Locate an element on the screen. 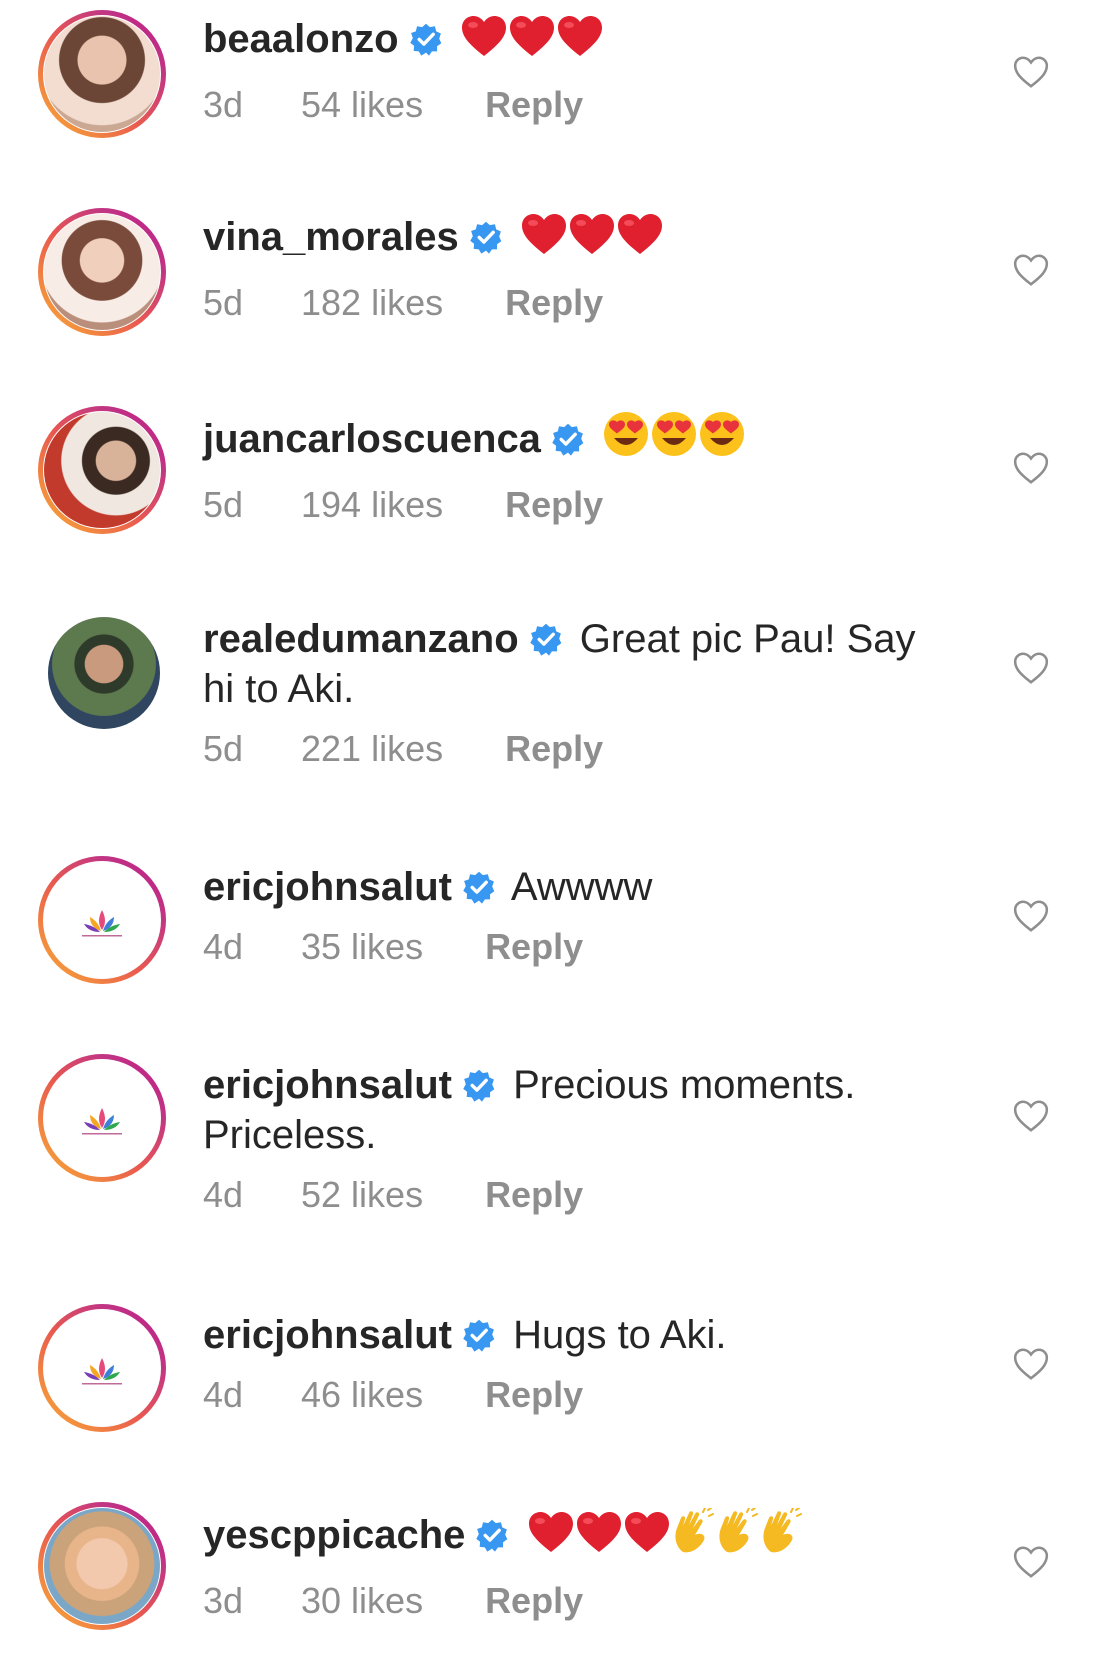  comment-text: Hugs to Aki. is located at coordinates (620, 1335).